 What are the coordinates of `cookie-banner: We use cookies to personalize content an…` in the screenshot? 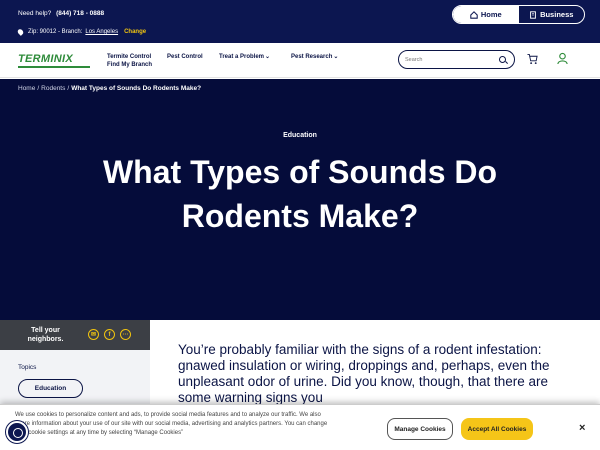 It's located at (300, 427).